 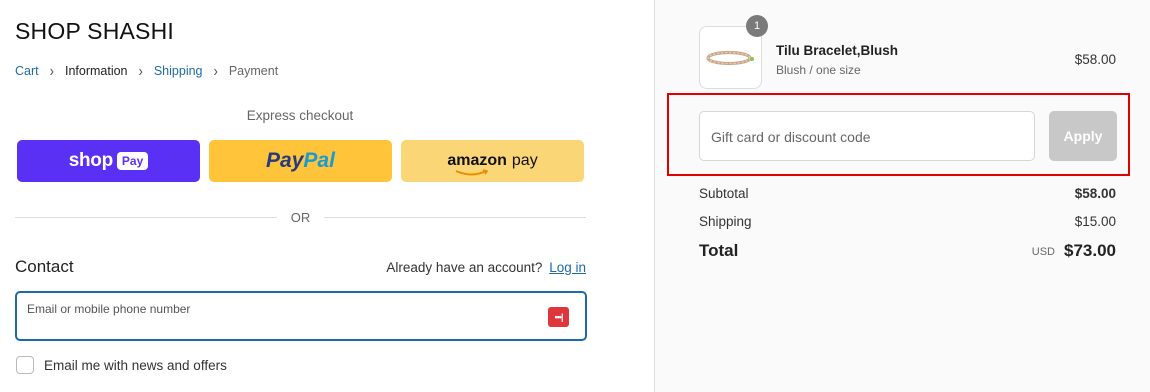 I want to click on divider-left, so click(x=146, y=217).